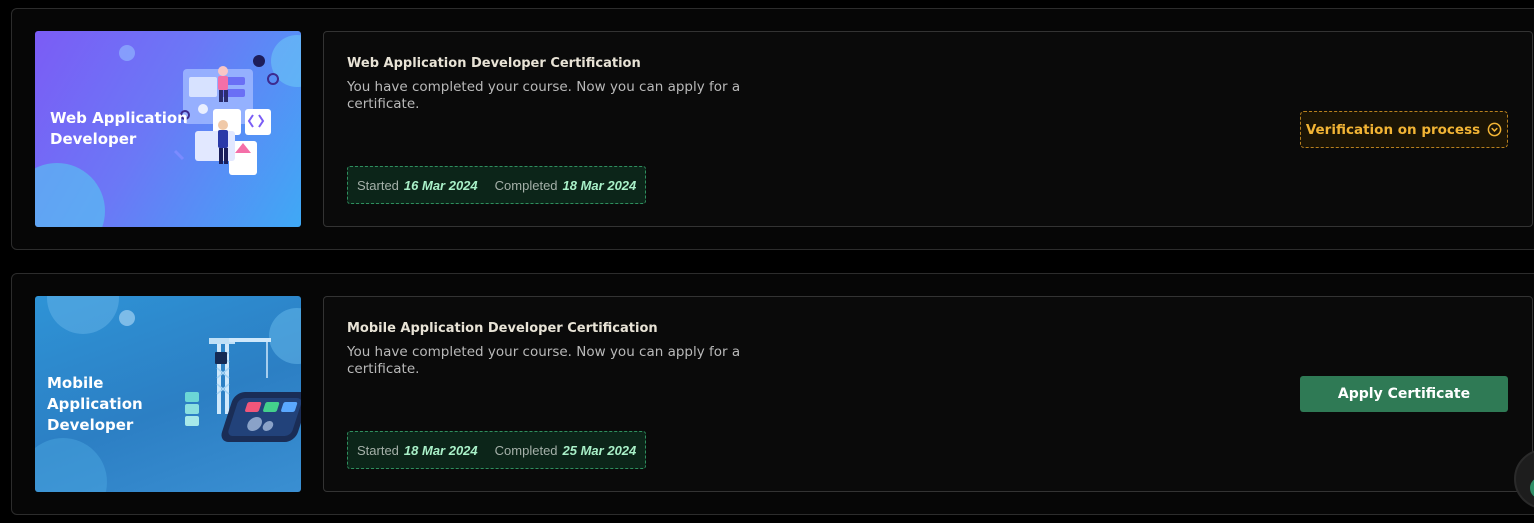  I want to click on completed-date: 25 Mar 2024, so click(599, 450).